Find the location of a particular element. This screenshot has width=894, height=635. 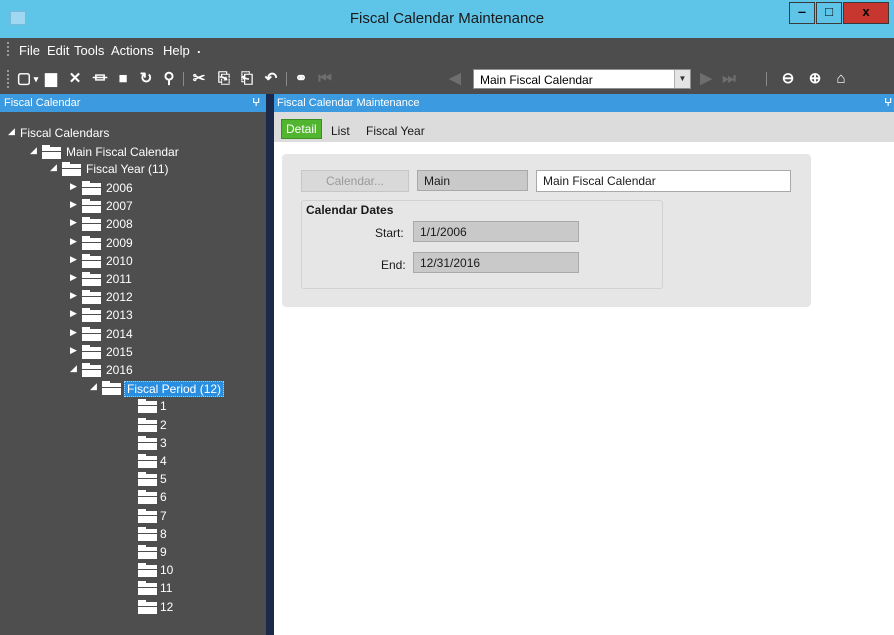

tree-node-label: Main Fiscal Calendar is located at coordinates (122, 152).